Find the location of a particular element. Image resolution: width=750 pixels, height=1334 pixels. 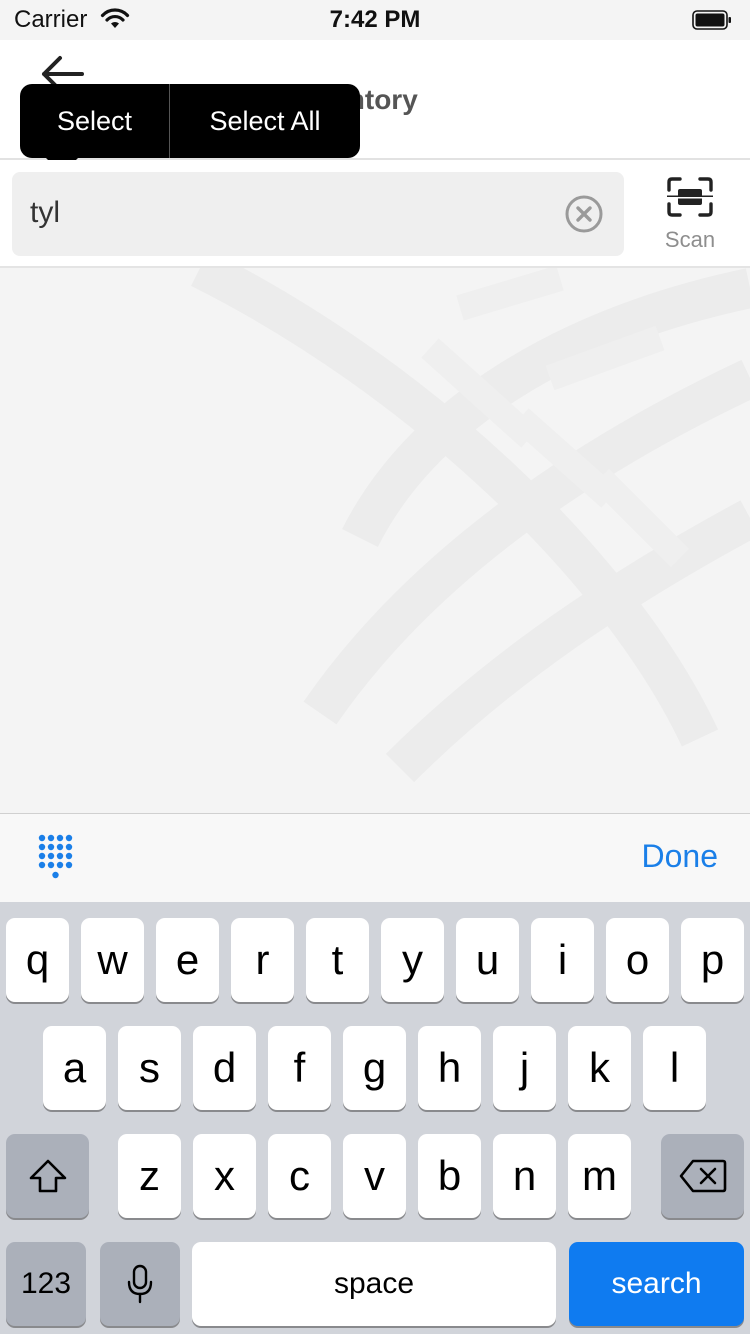

key-n: n is located at coordinates (524, 1176).